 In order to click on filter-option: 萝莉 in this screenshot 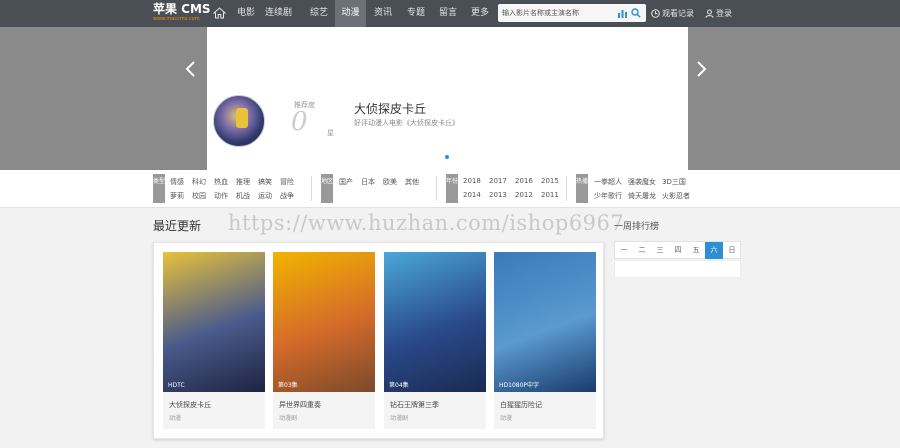, I will do `click(177, 196)`.